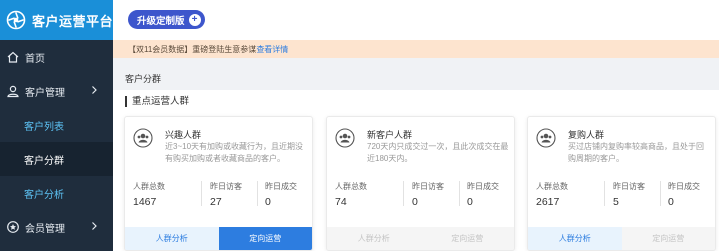 The width and height of the screenshot is (719, 251). What do you see at coordinates (428, 194) in the screenshot?
I see `stat-visitors: 昨日访客 0` at bounding box center [428, 194].